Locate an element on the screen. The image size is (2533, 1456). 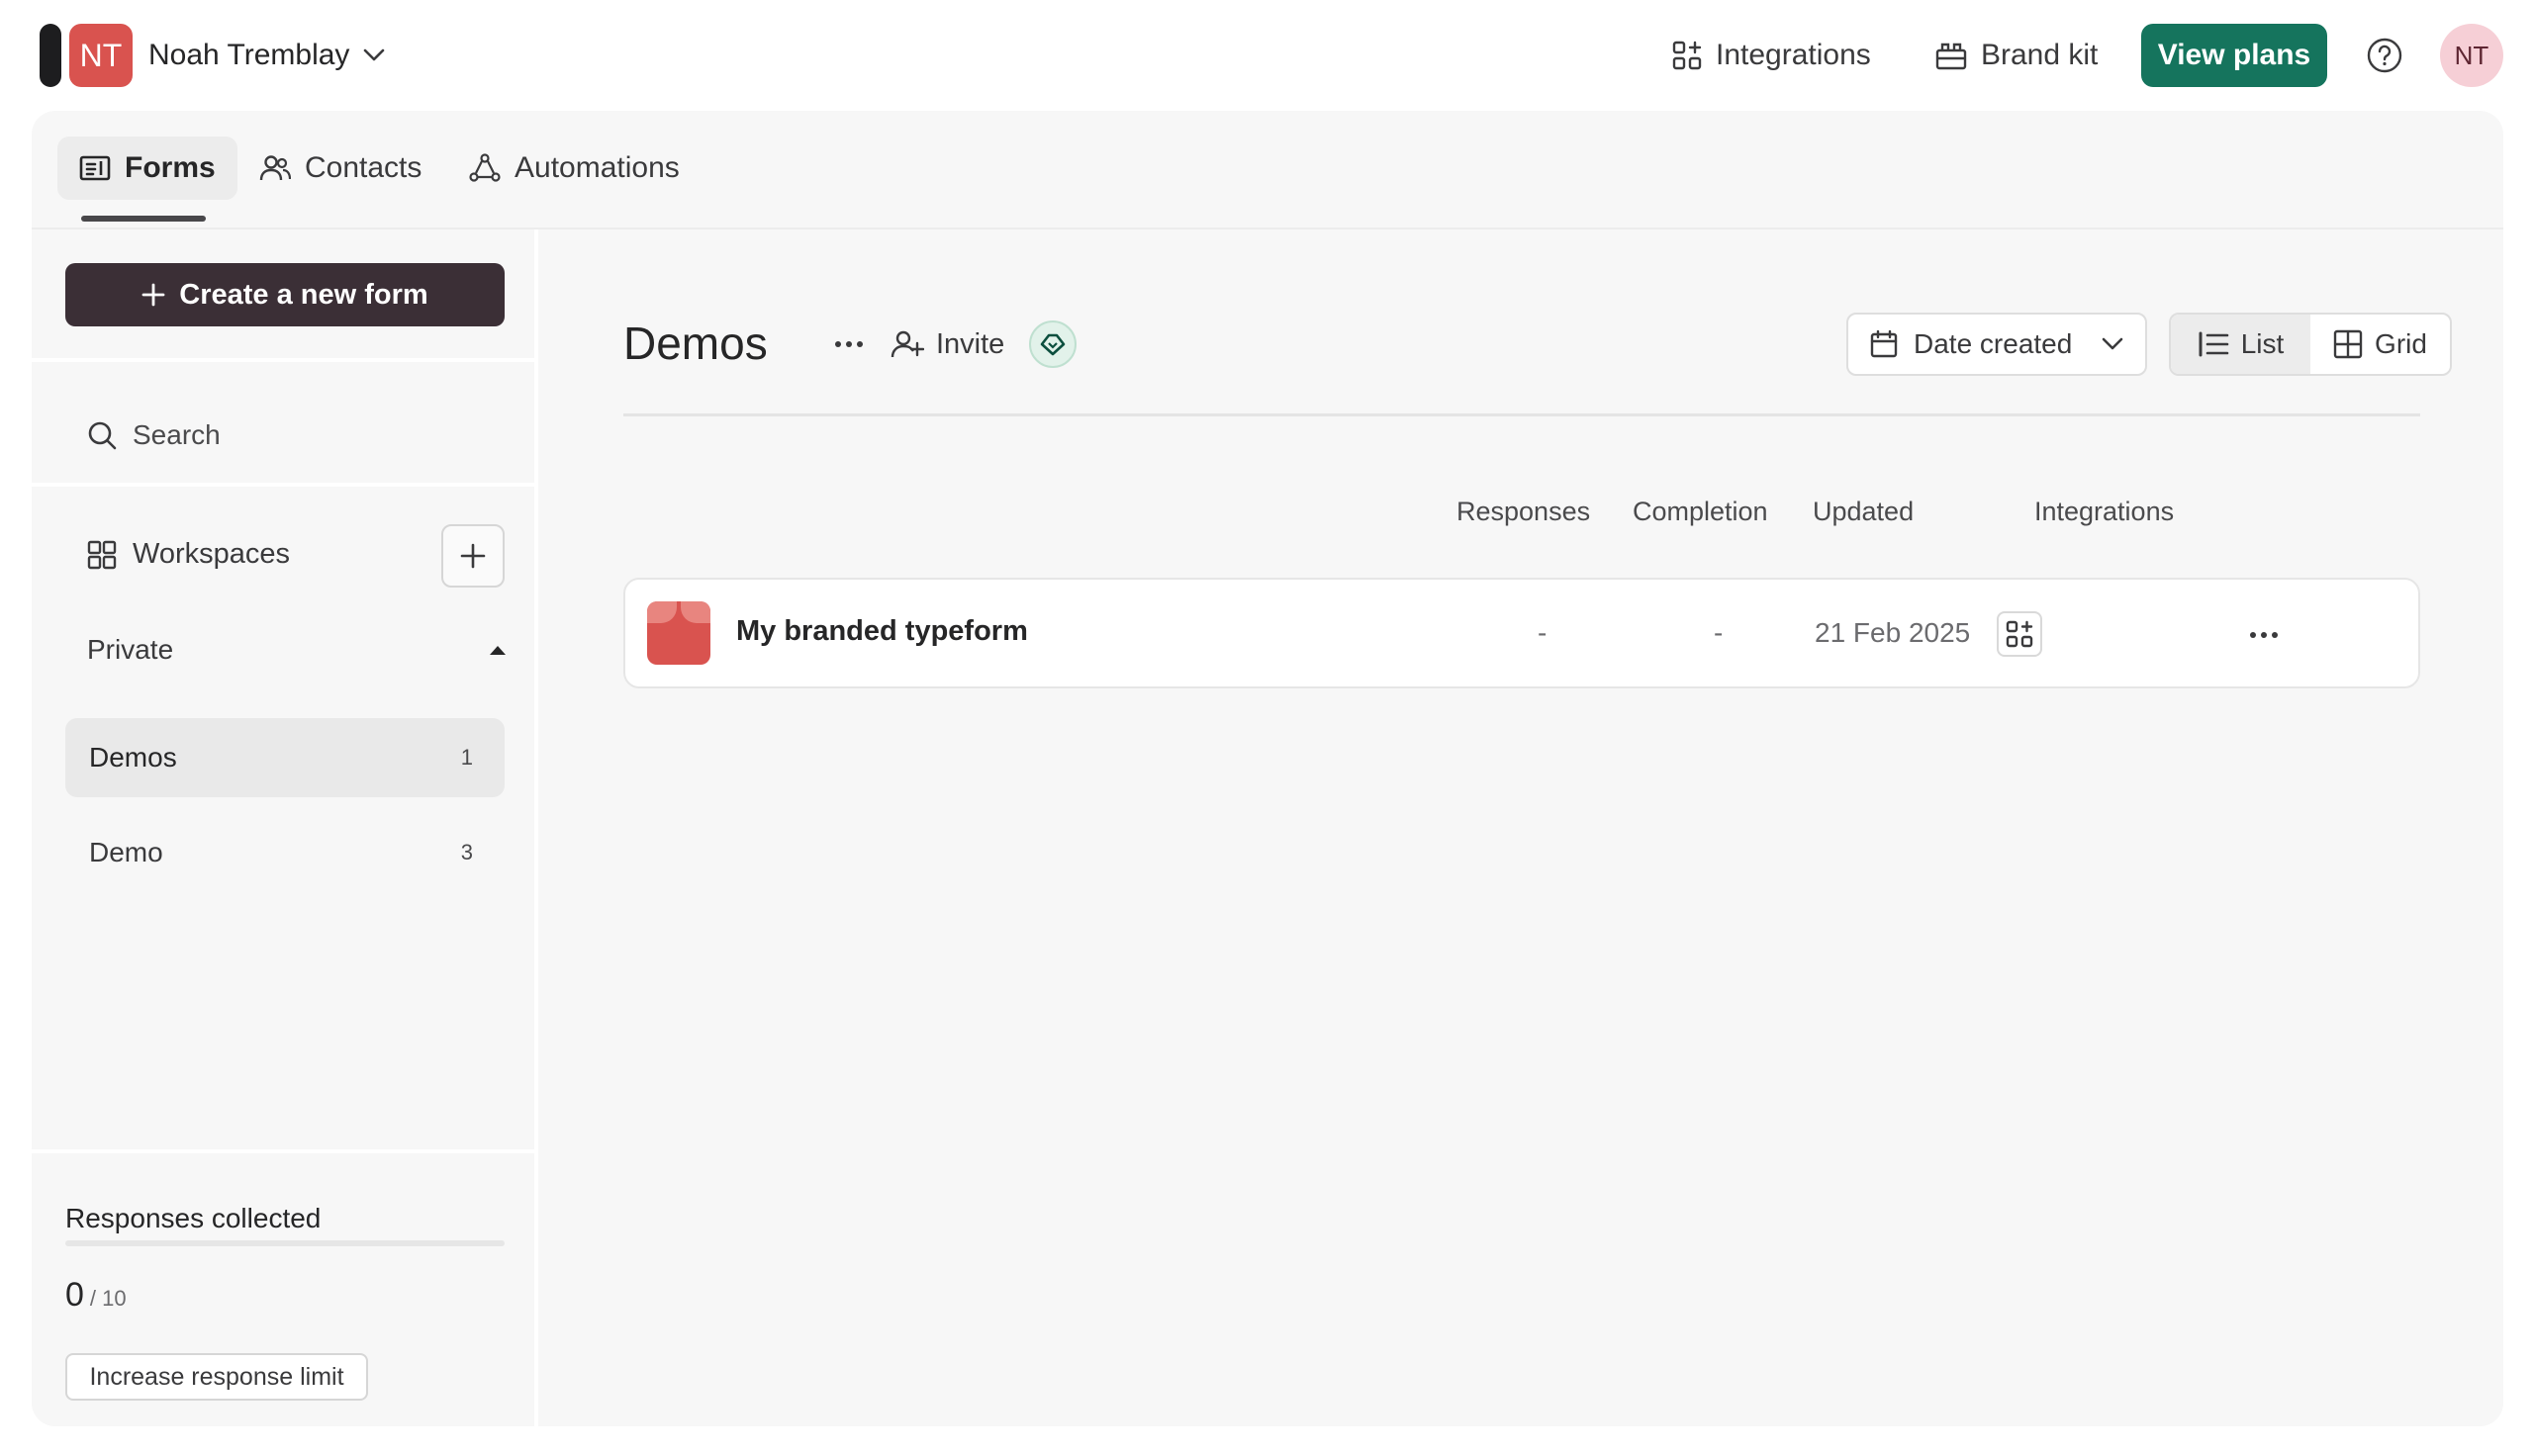
account-avatar: NT is located at coordinates (101, 55).